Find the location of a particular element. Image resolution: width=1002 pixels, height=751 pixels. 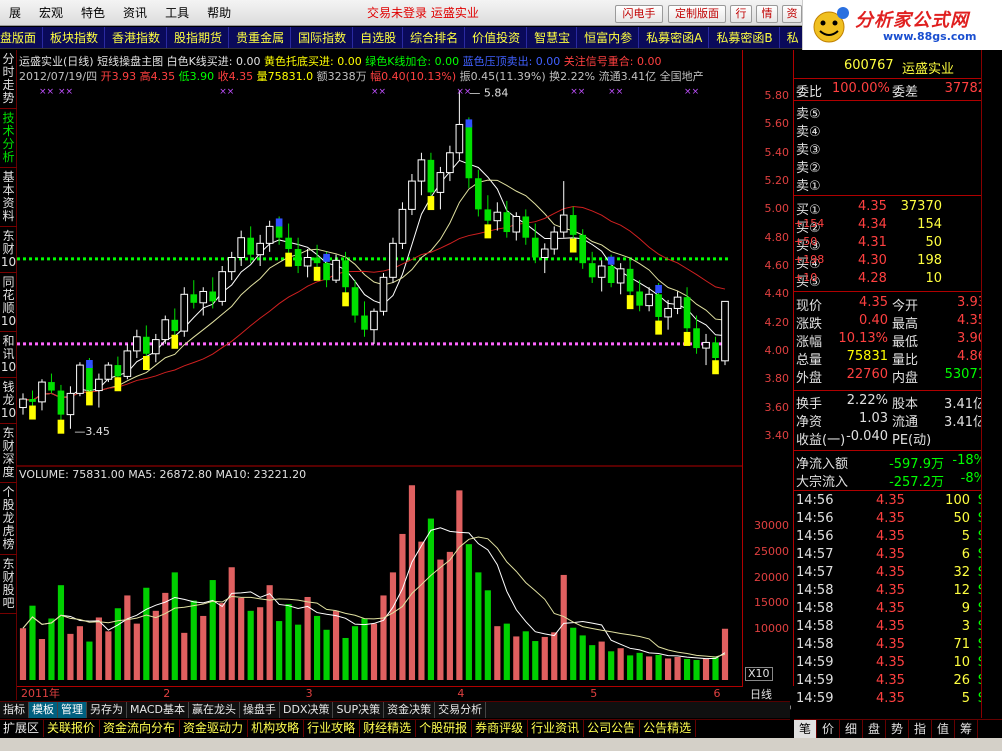

index-tab-8: 价值投资 is located at coordinates (496, 37).